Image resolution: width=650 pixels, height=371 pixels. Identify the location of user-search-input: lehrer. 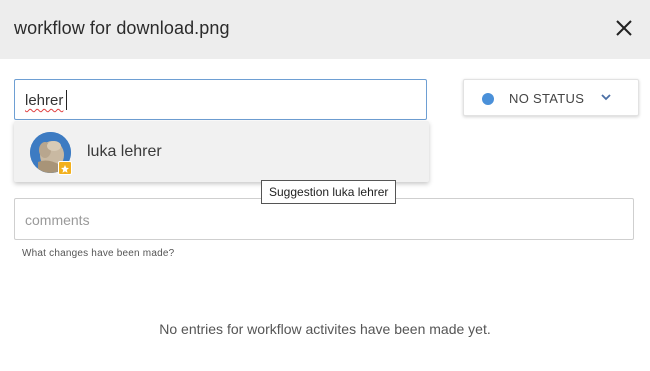
(220, 99).